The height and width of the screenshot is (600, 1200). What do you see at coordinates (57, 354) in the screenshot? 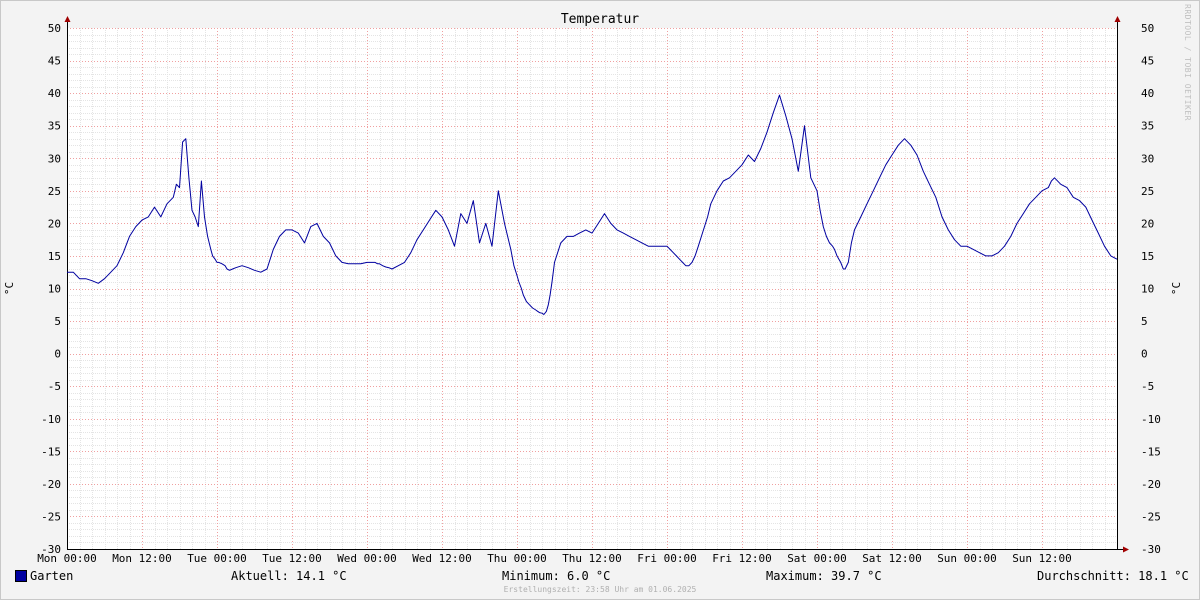
I see `y-tick-label-left: 0` at bounding box center [57, 354].